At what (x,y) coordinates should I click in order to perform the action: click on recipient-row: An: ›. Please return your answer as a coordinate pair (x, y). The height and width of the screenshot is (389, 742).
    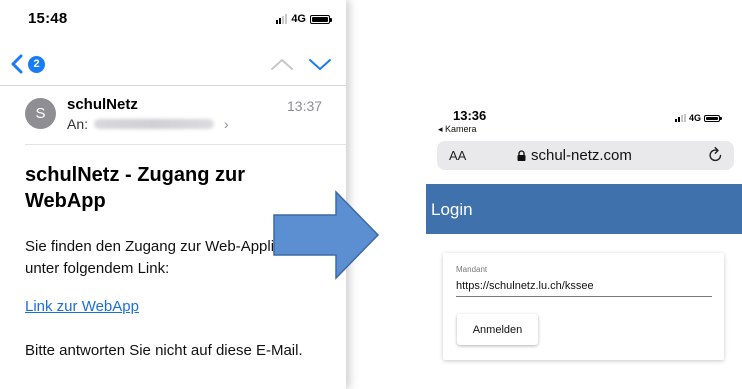
    Looking at the image, I should click on (148, 124).